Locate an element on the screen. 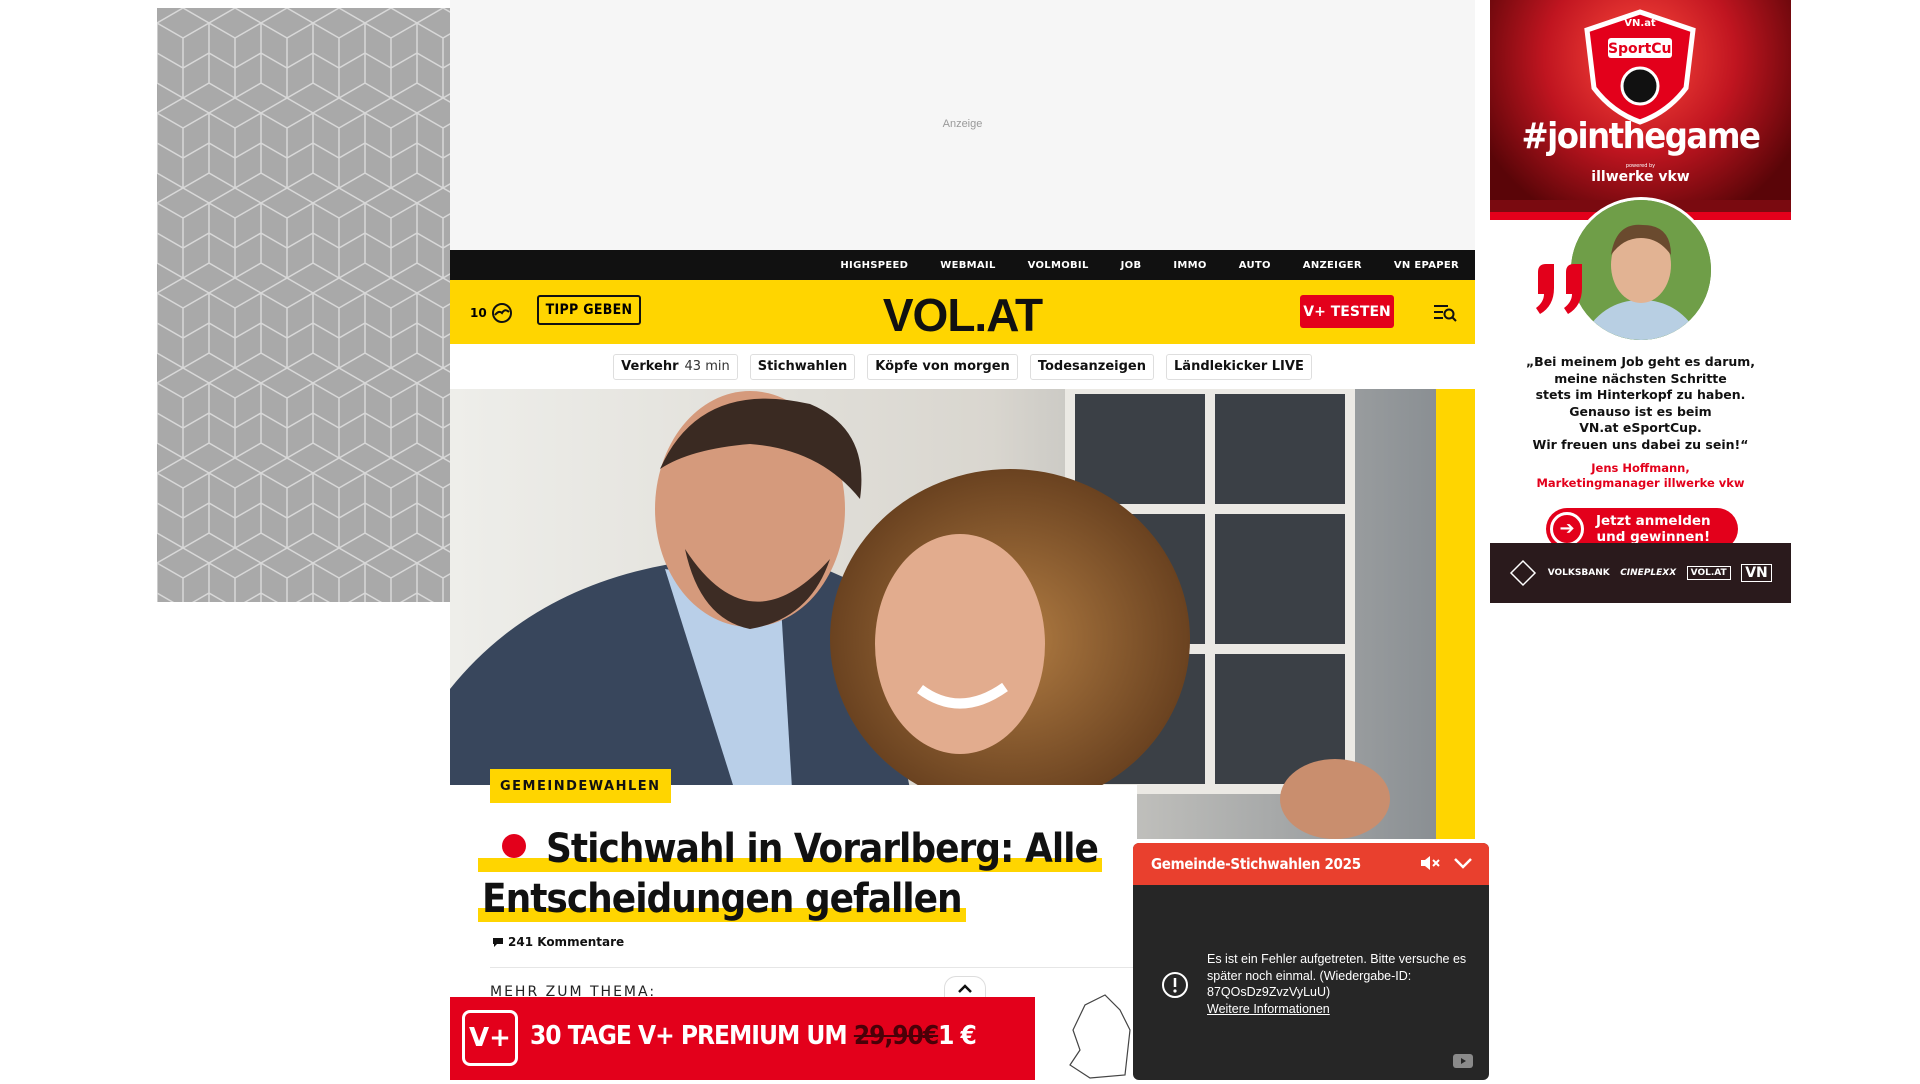 This screenshot has height=1084, width=1920. topnav-item-webmail: WEBMAIL is located at coordinates (967, 265).